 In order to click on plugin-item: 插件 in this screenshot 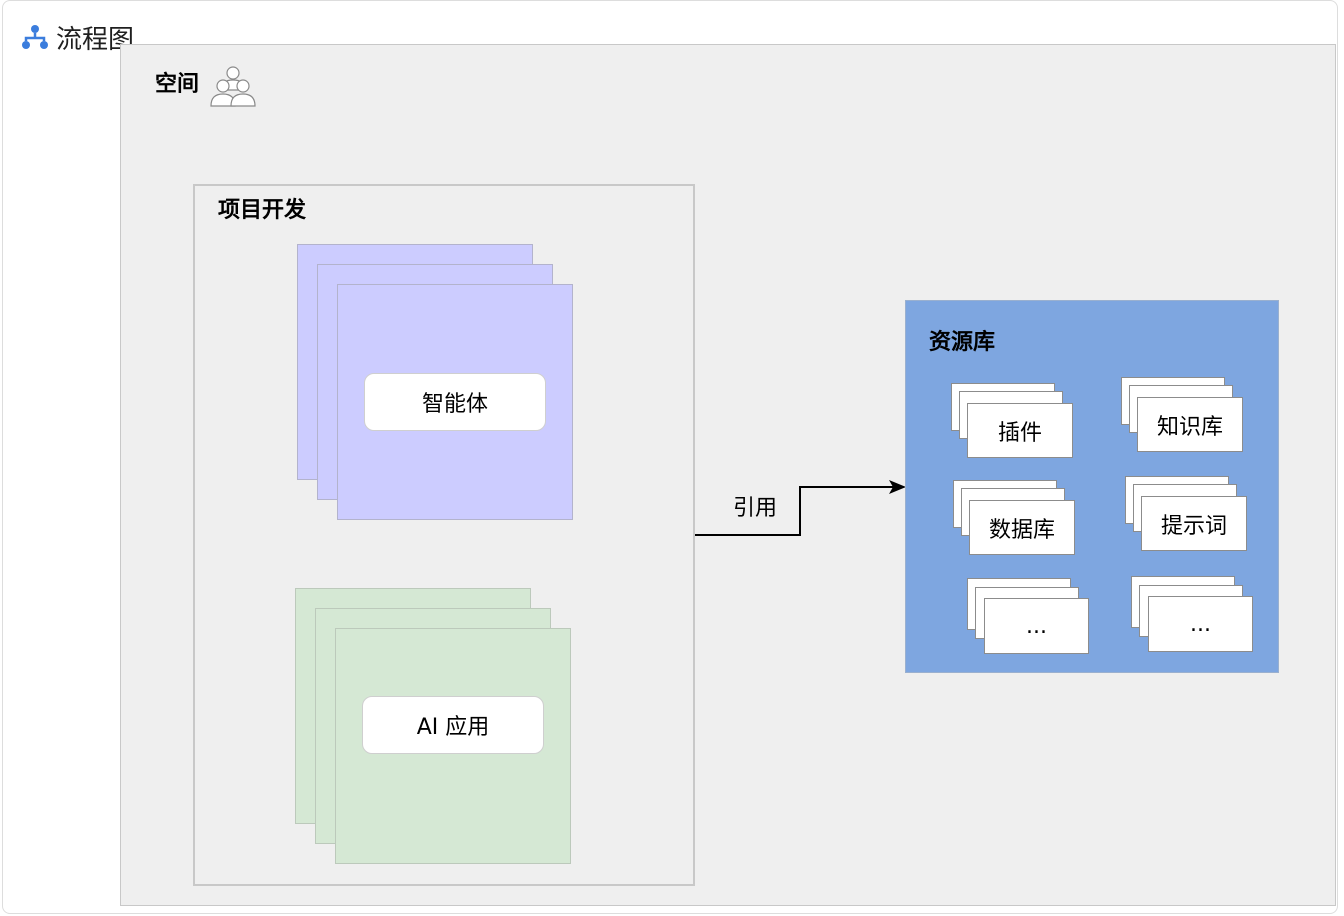, I will do `click(1020, 430)`.